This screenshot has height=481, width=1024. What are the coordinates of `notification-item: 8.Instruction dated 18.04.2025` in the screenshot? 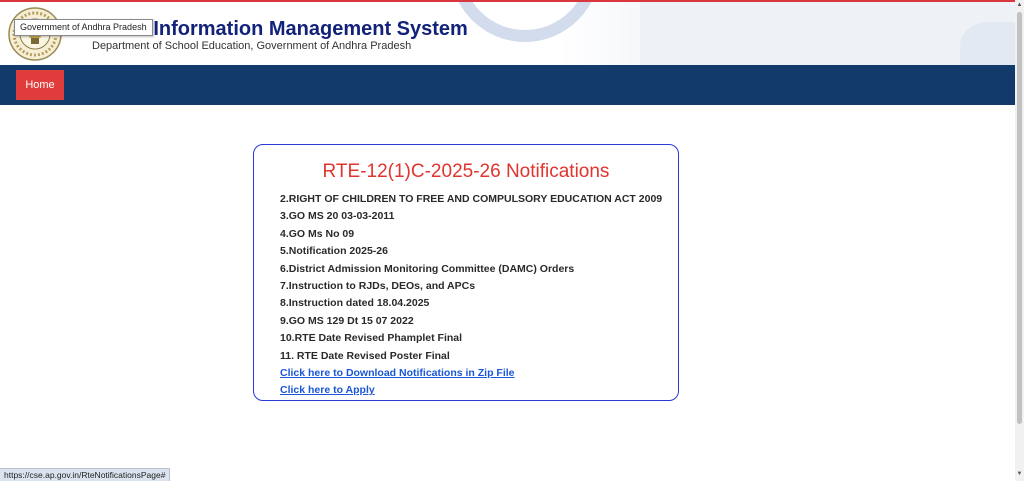 It's located at (471, 303).